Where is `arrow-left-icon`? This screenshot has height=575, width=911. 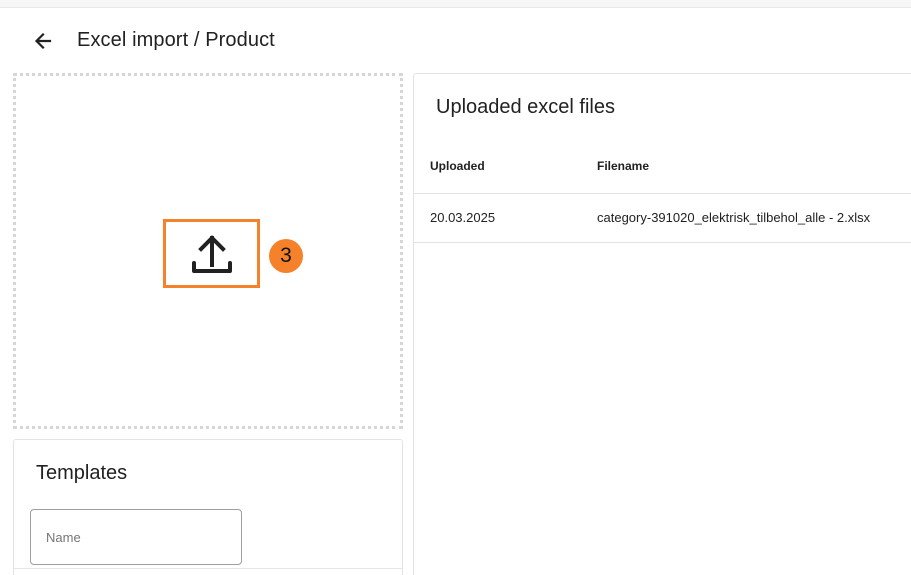
arrow-left-icon is located at coordinates (43, 41).